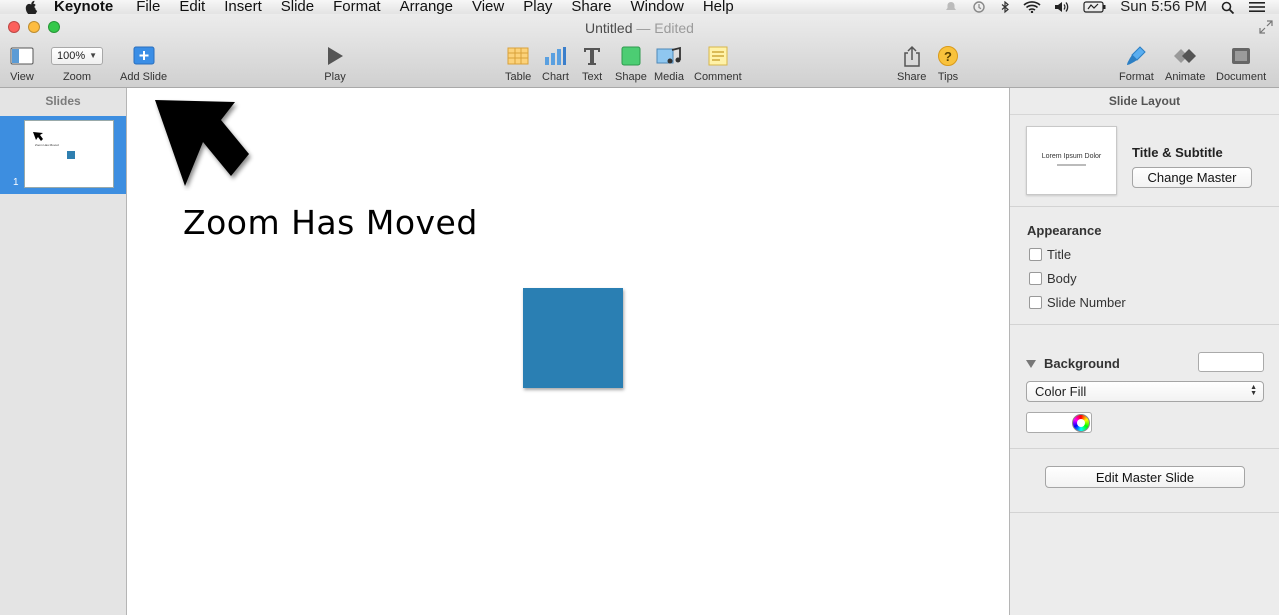 The image size is (1279, 615). I want to click on menu-format: Format, so click(357, 7).